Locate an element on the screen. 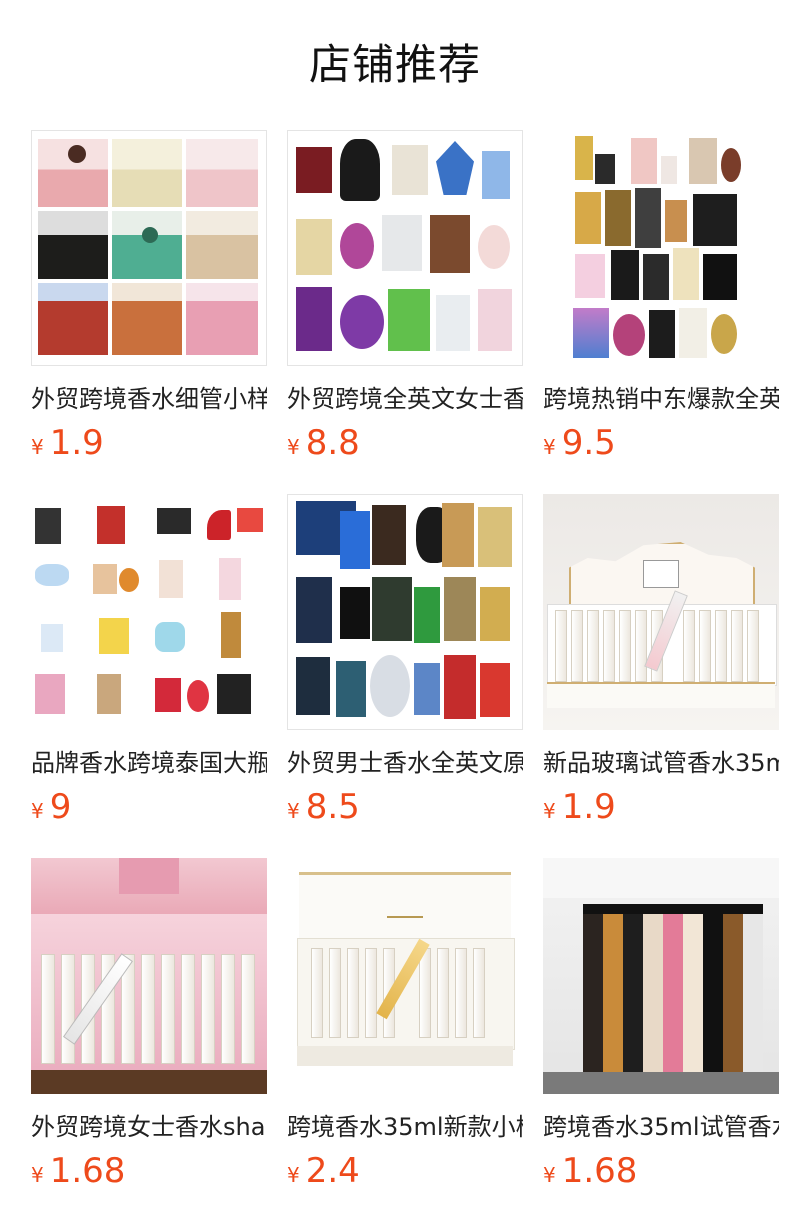  product-title: 跨境香水35ml新款小样 is located at coordinates (405, 1127).